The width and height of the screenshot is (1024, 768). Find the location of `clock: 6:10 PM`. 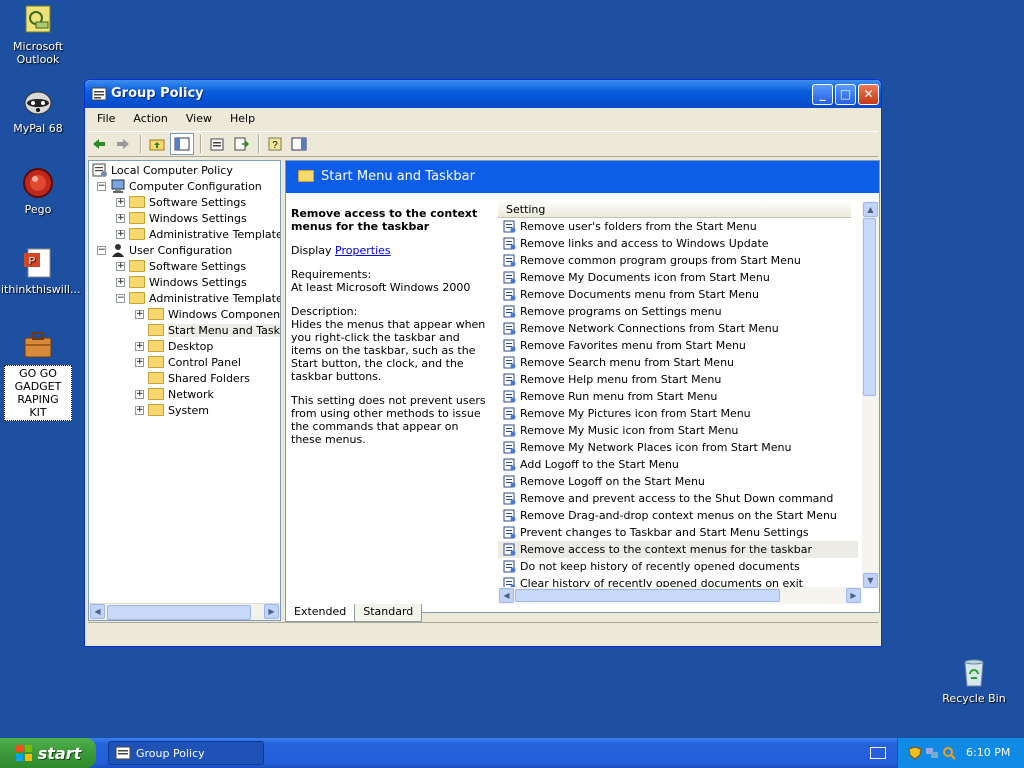

clock: 6:10 PM is located at coordinates (988, 752).